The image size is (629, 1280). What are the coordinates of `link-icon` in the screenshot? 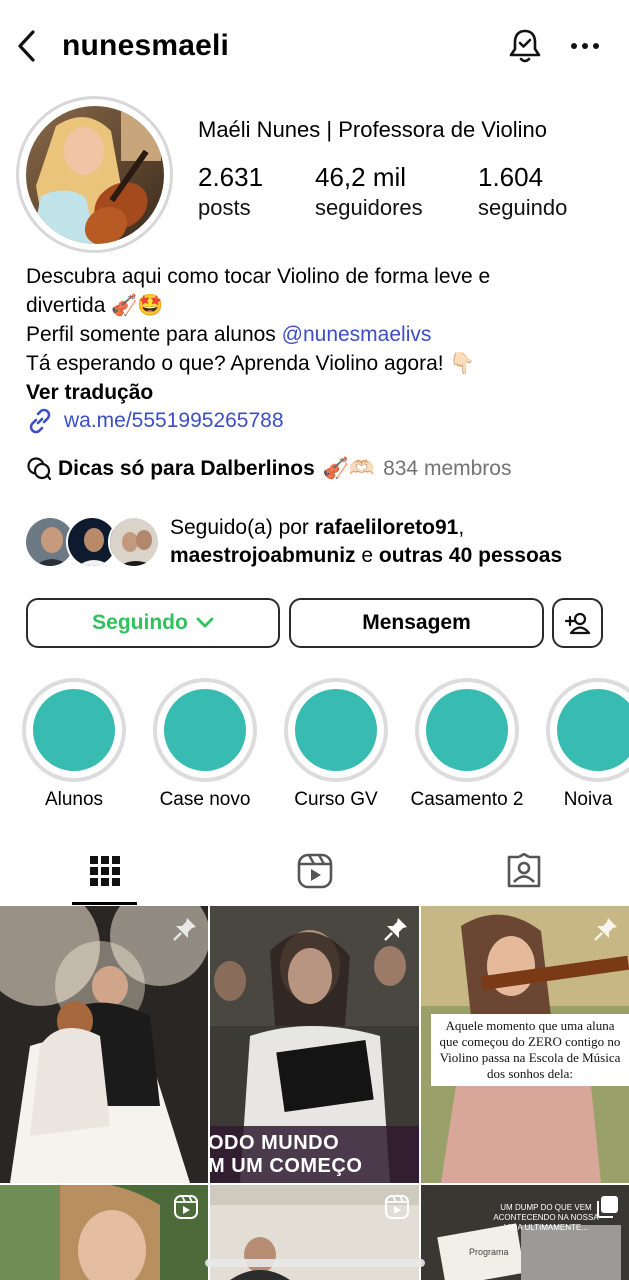 It's located at (40, 421).